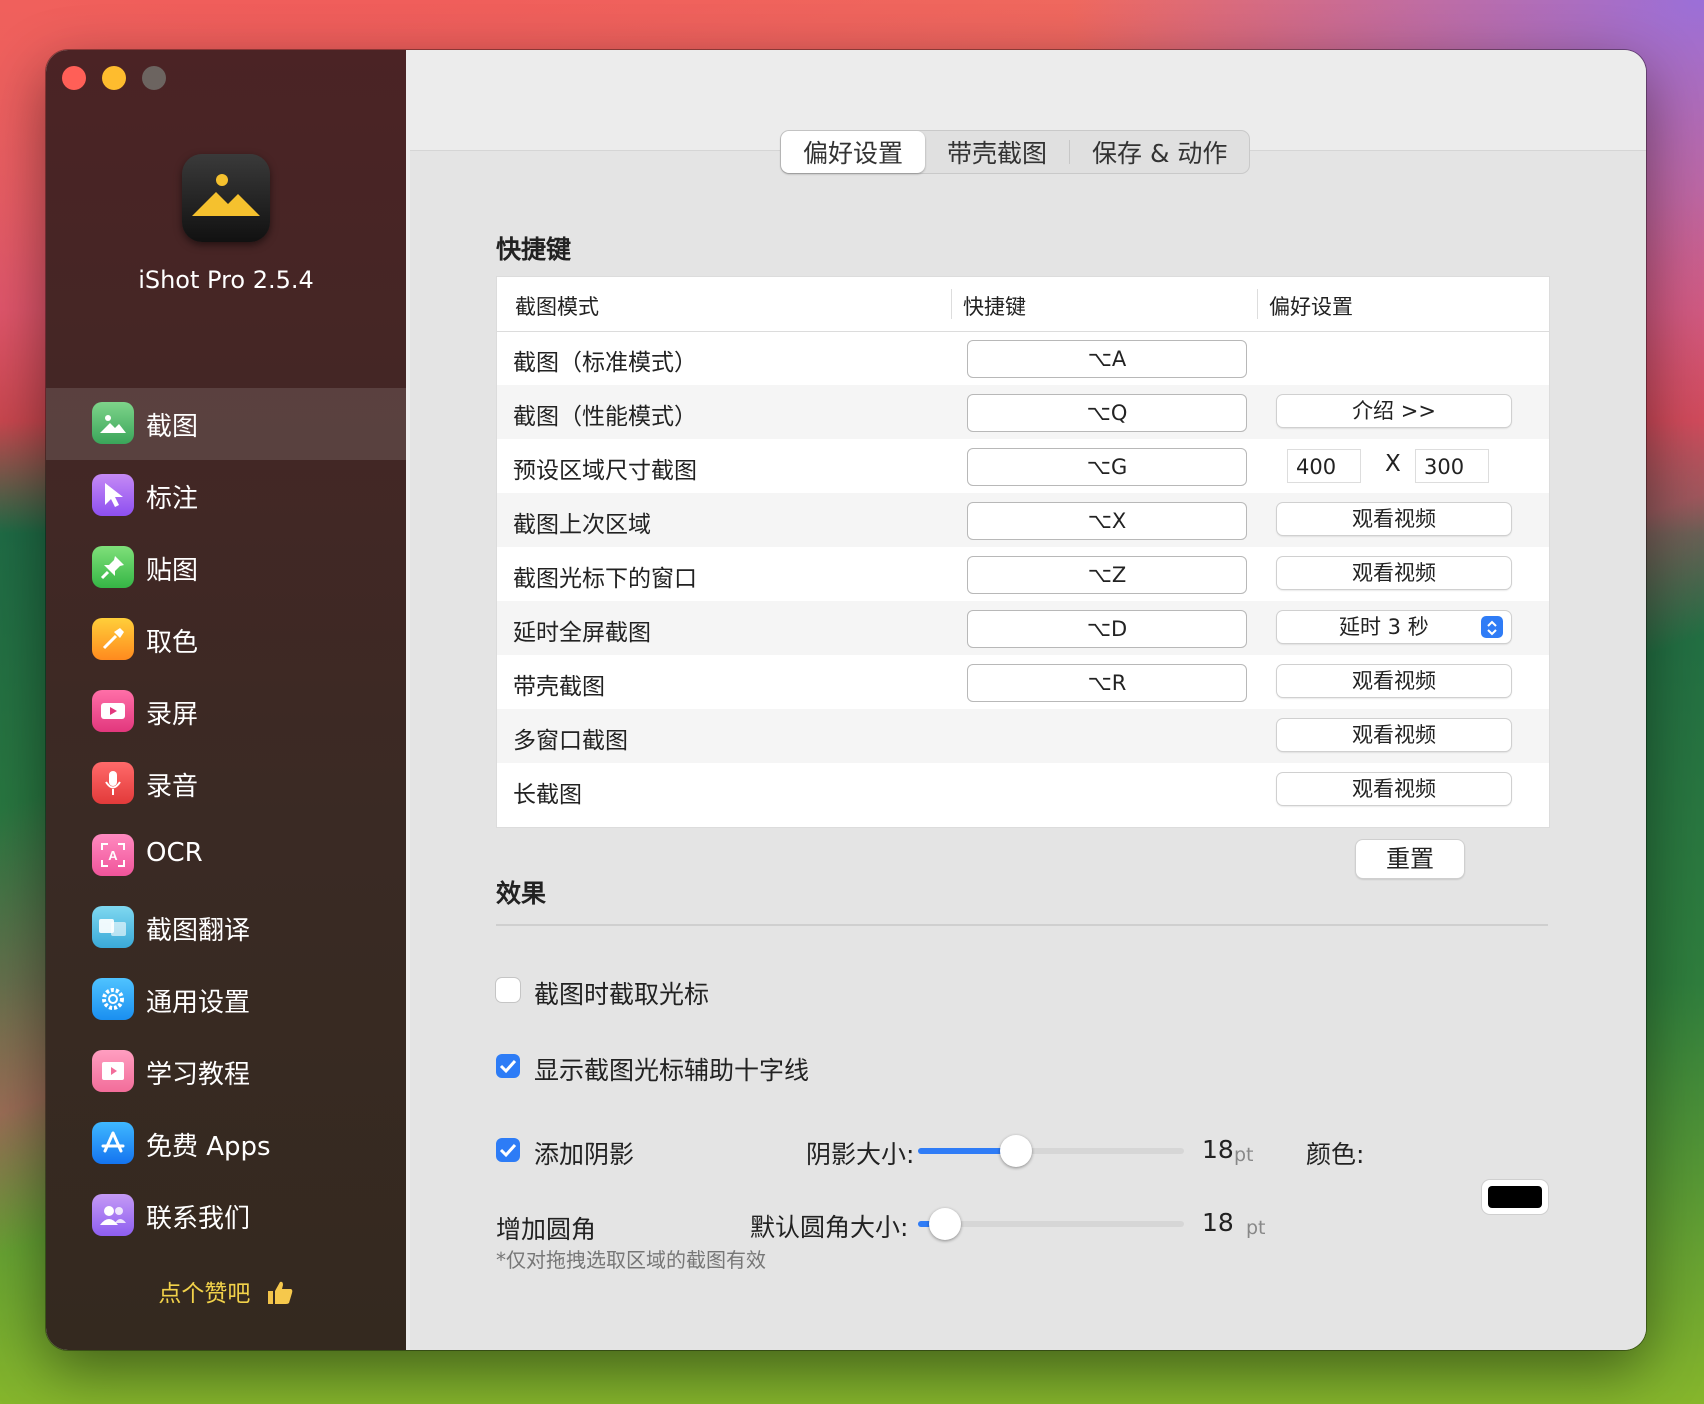 Image resolution: width=1704 pixels, height=1404 pixels. What do you see at coordinates (172, 499) in the screenshot?
I see `sidebar-item-label: 标注` at bounding box center [172, 499].